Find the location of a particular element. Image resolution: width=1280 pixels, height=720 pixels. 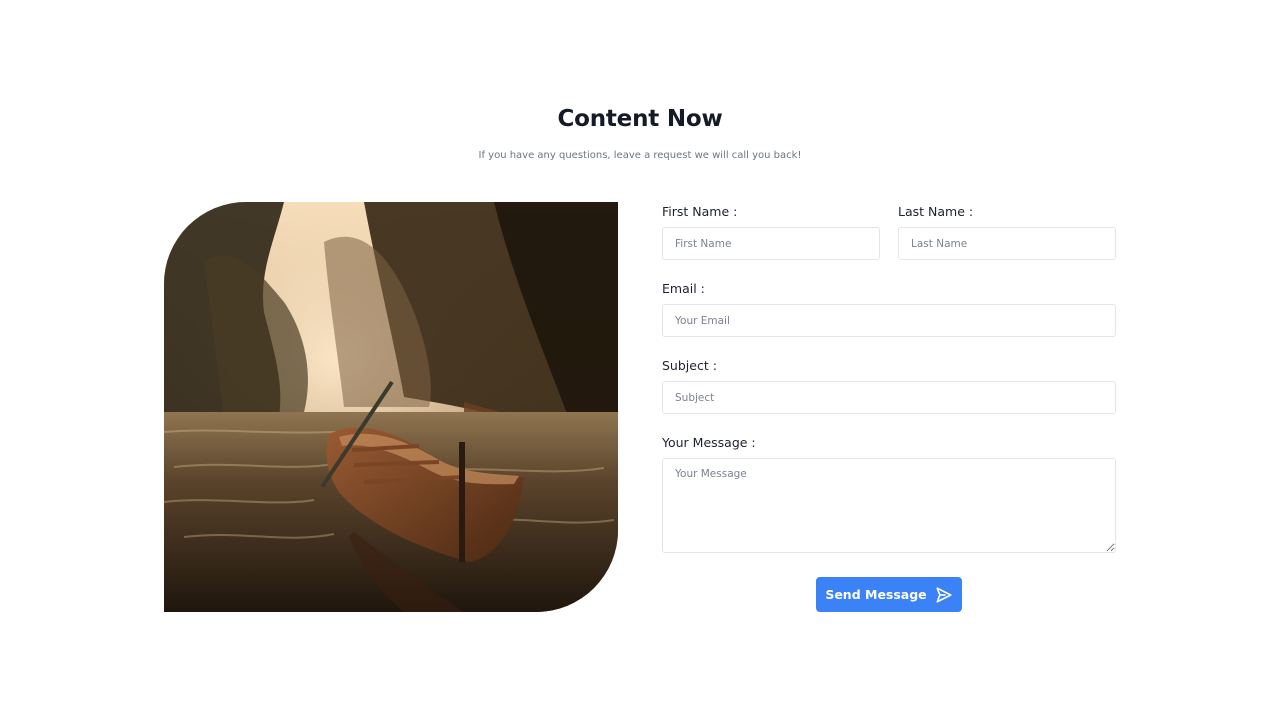

send-message-button: Send Message is located at coordinates (889, 594).